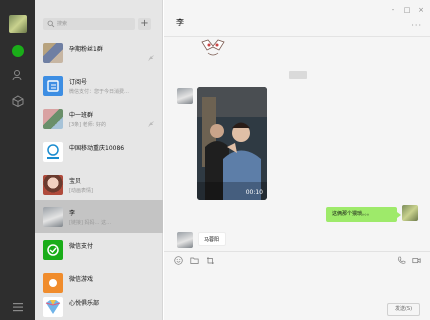 The width and height of the screenshot is (430, 320). I want to click on chat-name: 心悦俱乐部, so click(84, 303).